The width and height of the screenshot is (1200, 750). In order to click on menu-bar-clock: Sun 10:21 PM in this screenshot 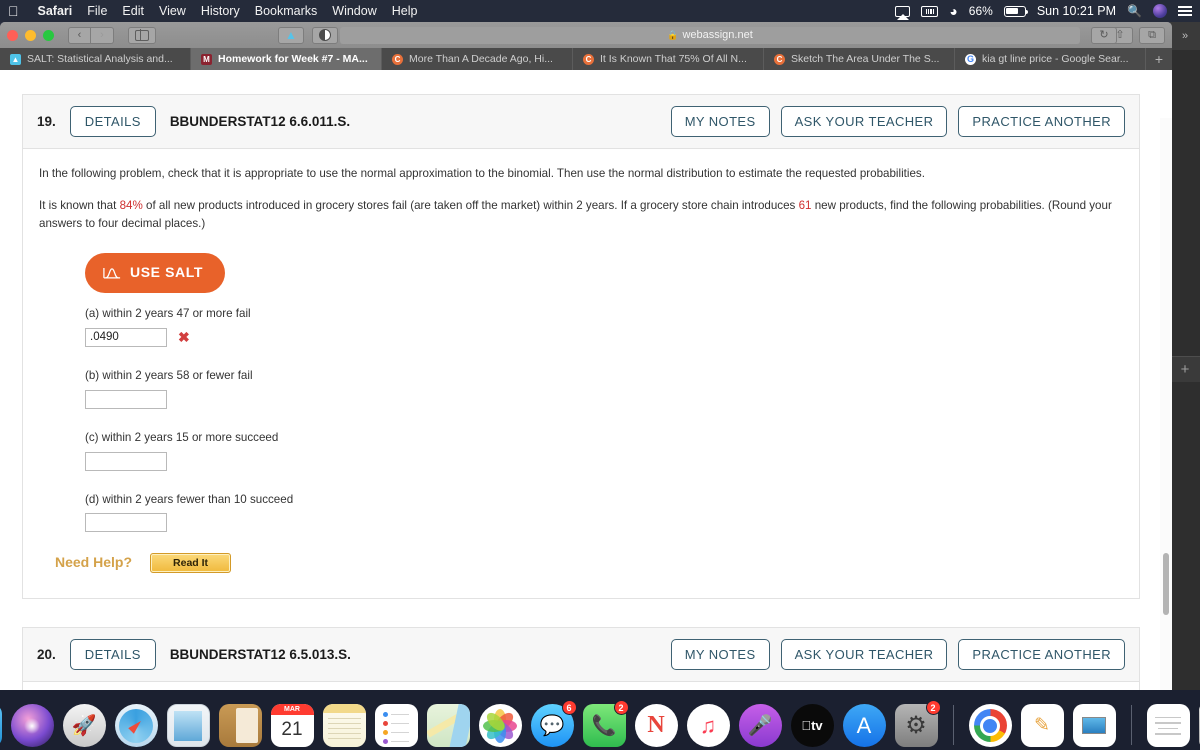, I will do `click(1076, 11)`.